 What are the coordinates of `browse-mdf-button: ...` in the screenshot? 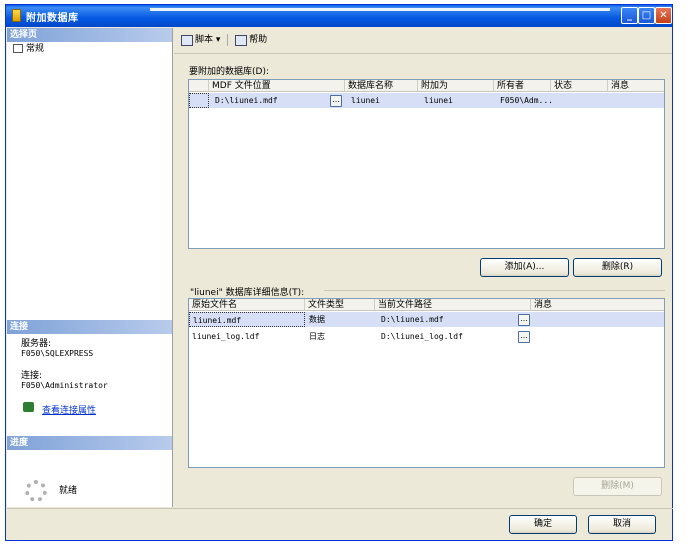 It's located at (336, 101).